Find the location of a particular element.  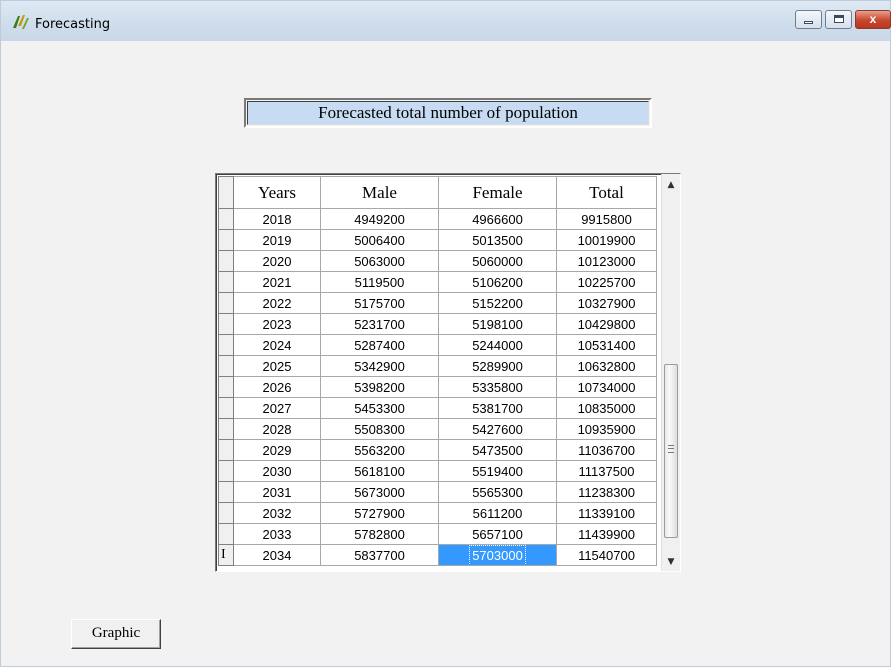

cell-total: 10734000 is located at coordinates (606, 387).